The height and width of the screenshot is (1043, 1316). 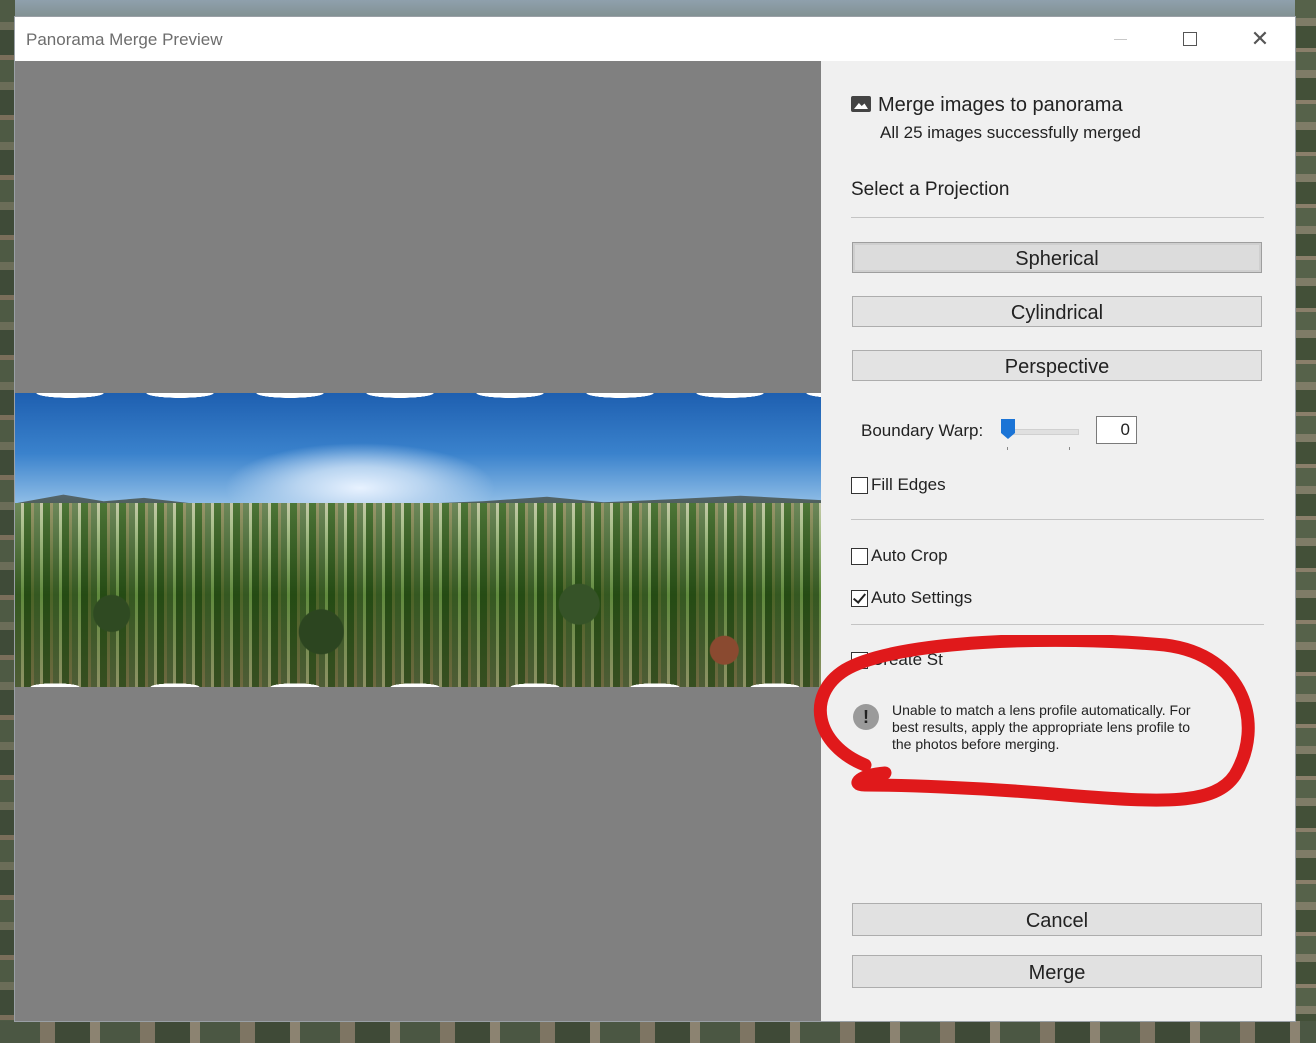 I want to click on spherical-button: Spherical, so click(x=1057, y=257).